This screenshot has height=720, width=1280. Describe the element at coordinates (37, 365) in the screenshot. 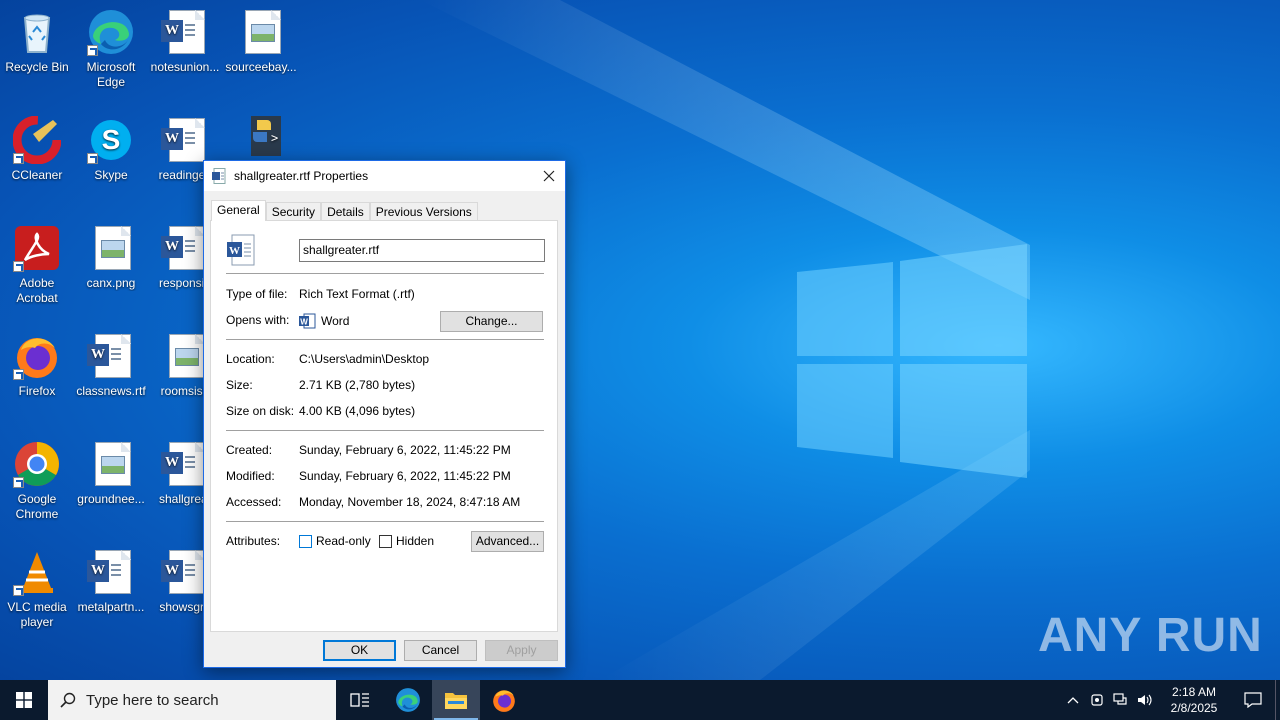

I see `desktop-icon-firefox: Firefox` at that location.